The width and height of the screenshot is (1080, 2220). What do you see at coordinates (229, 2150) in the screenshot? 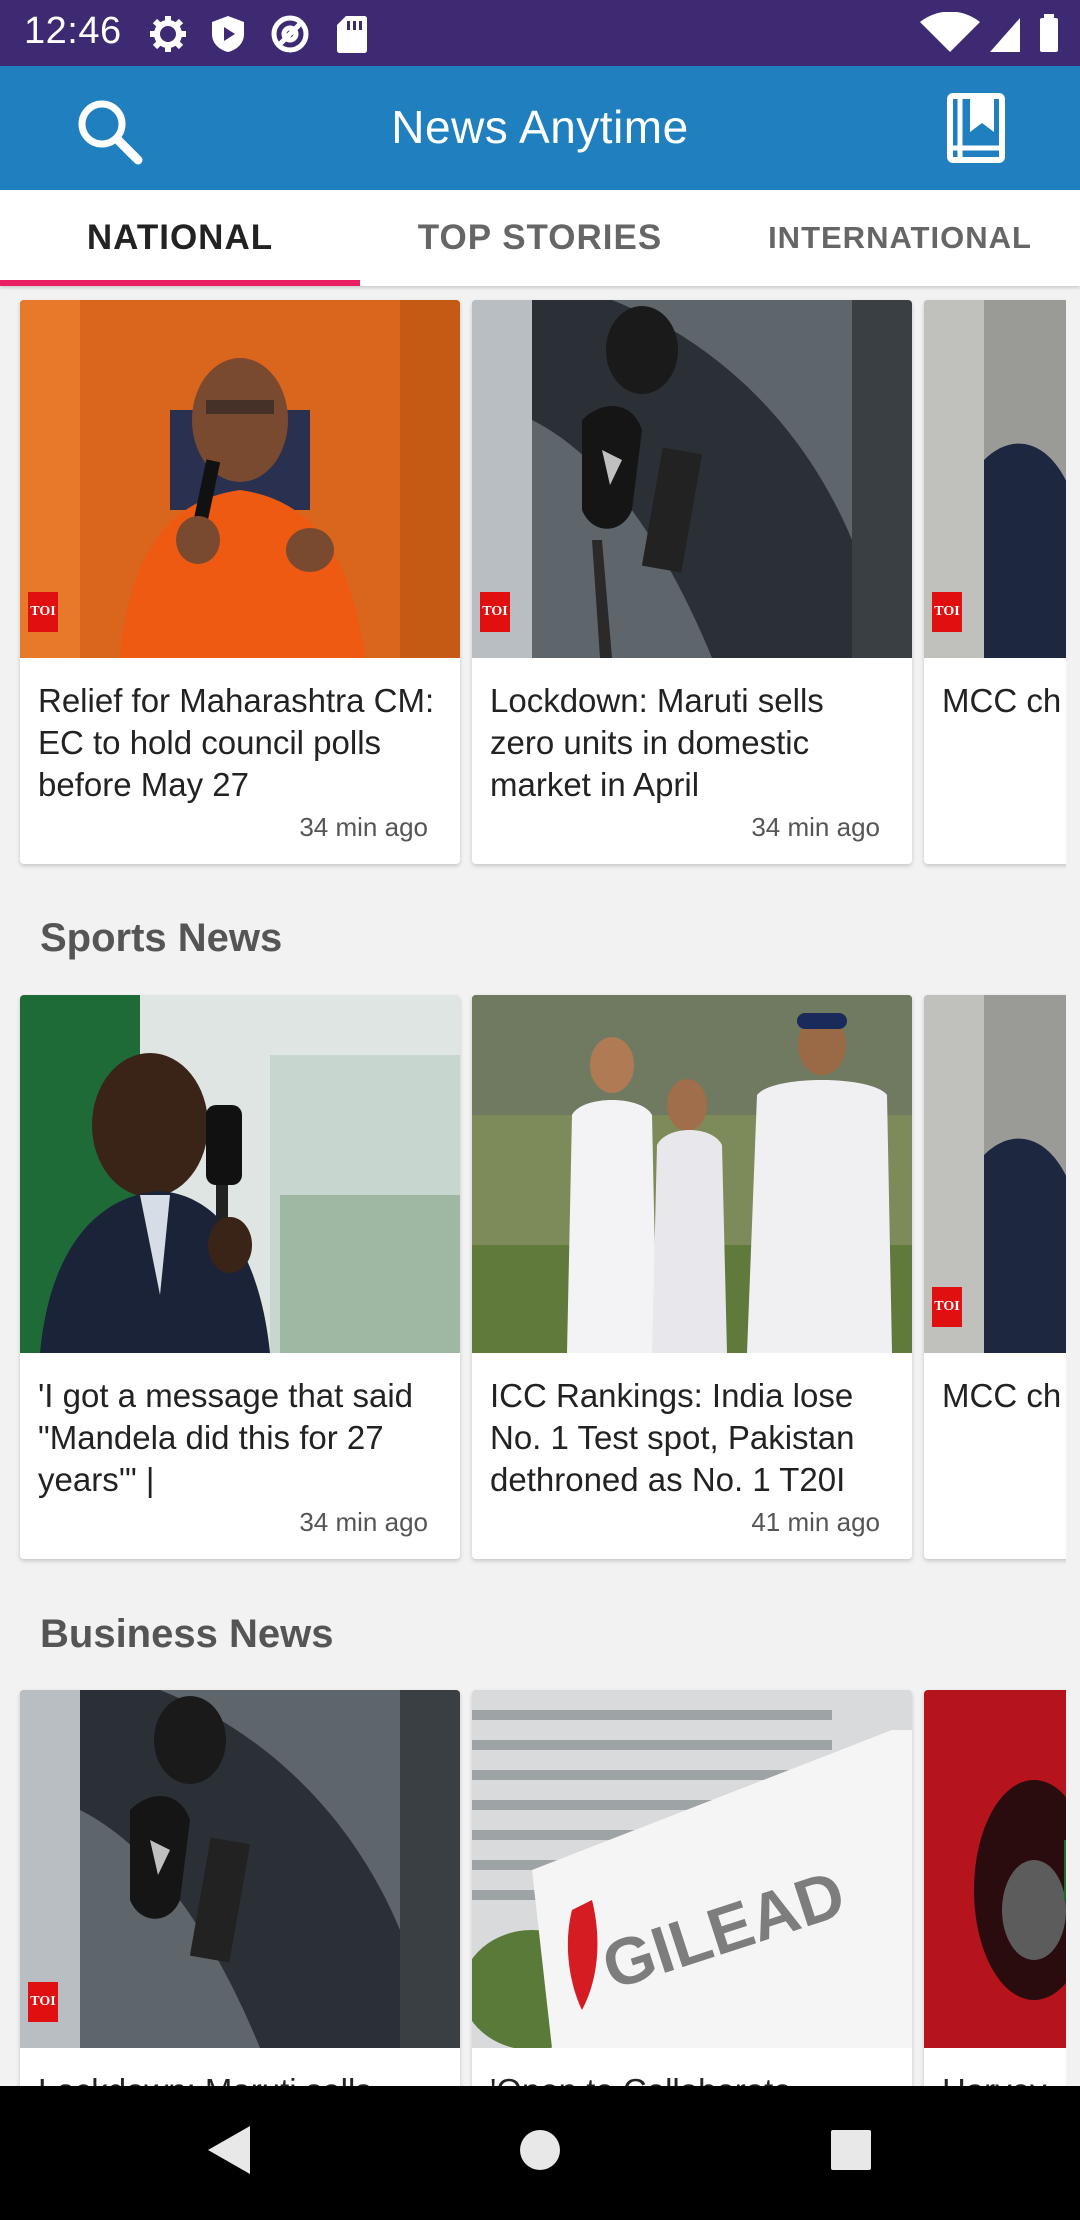
I see `back-icon` at bounding box center [229, 2150].